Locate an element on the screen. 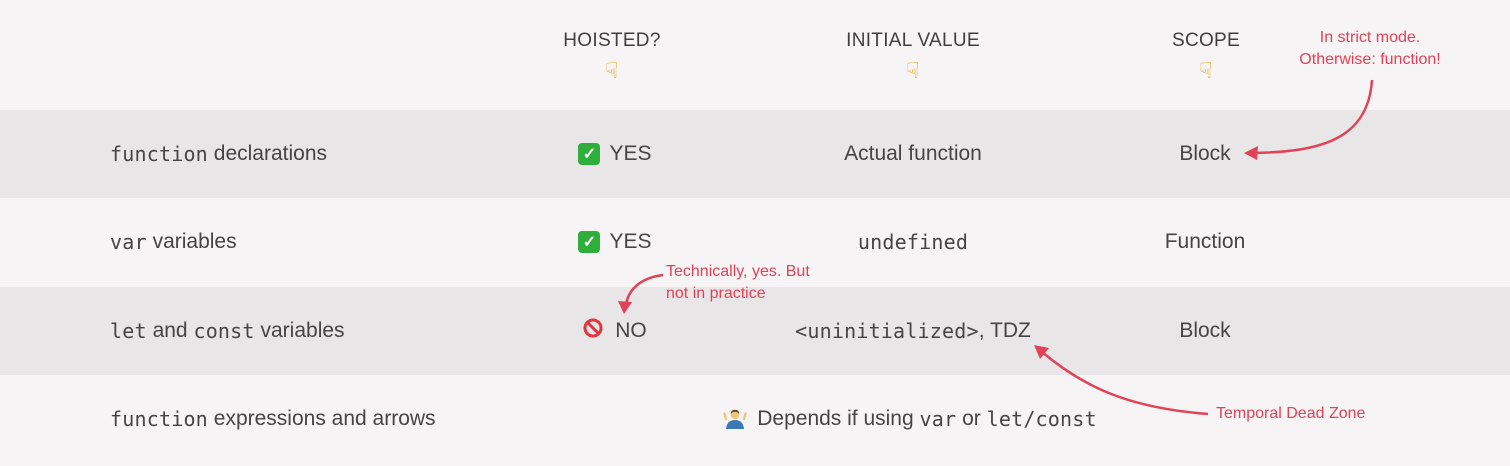 This screenshot has width=1510, height=466. initial-value-code: <uninitialized> is located at coordinates (887, 331).